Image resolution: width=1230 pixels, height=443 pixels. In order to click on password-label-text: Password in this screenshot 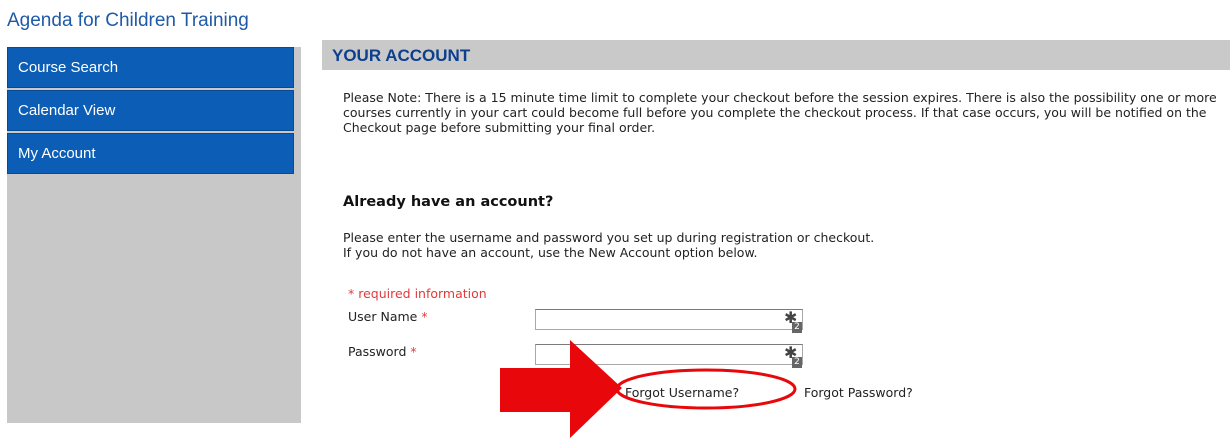, I will do `click(377, 351)`.